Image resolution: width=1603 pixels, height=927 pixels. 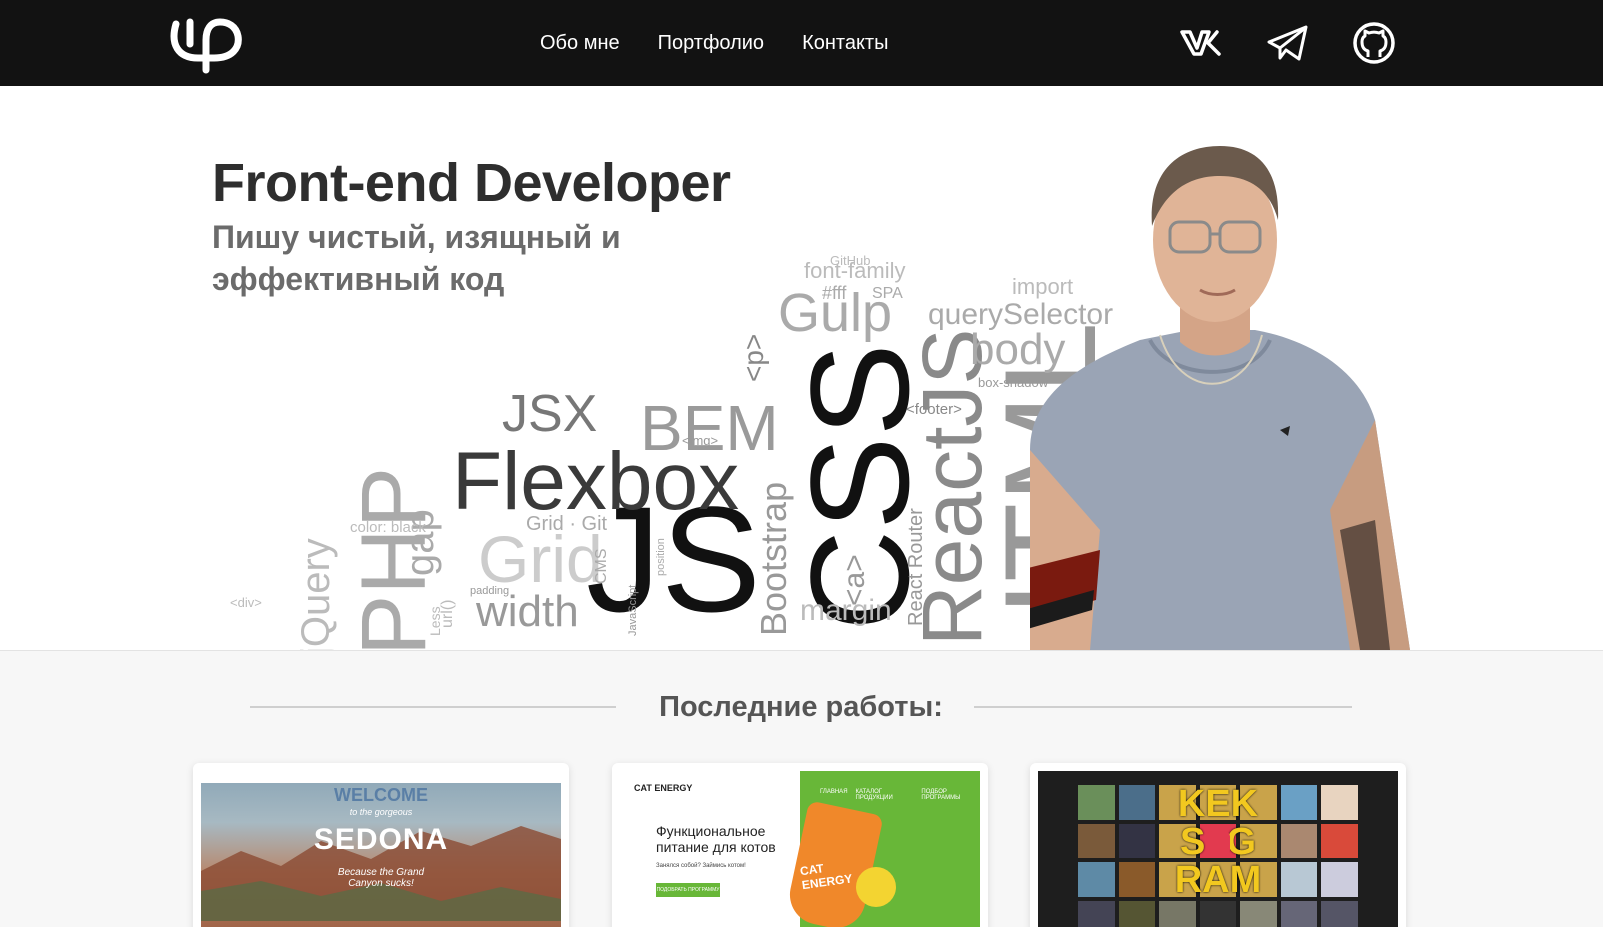 I want to click on cloud-word: CMS, so click(x=601, y=566).